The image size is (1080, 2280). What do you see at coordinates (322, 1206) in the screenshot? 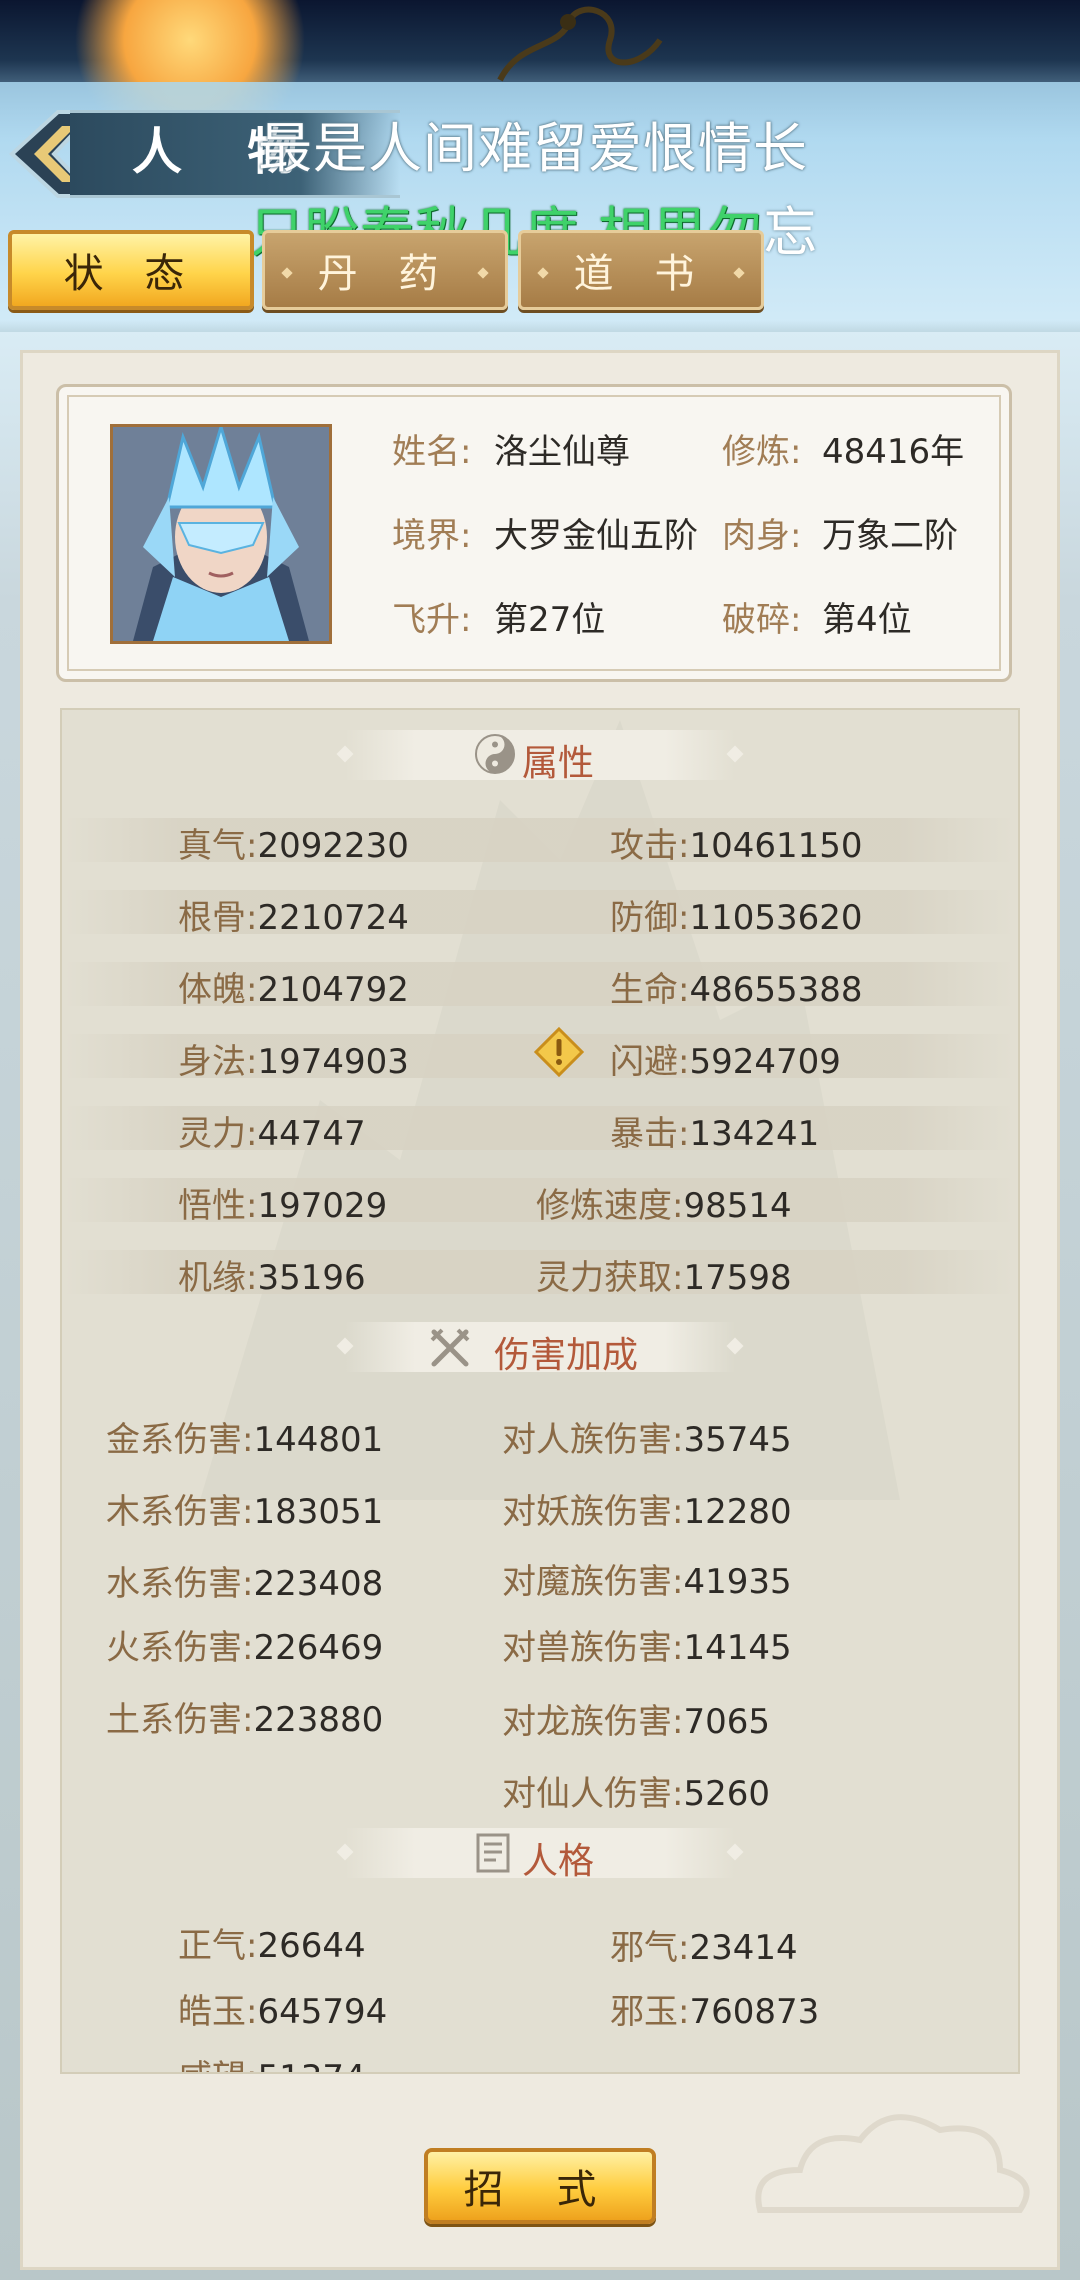
I see `stat-value: 197029` at bounding box center [322, 1206].